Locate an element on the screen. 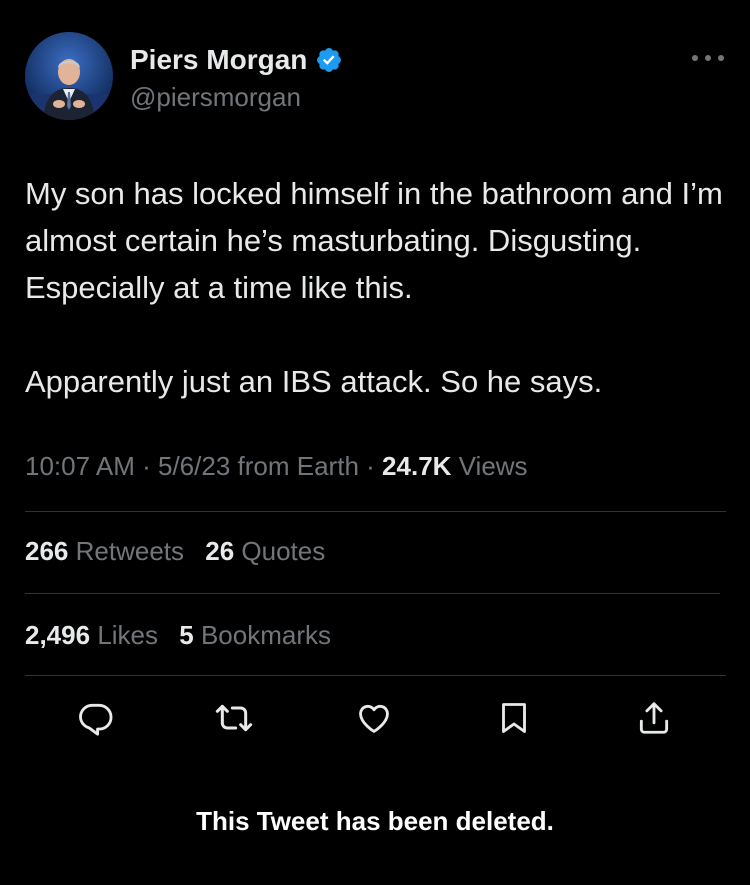 The width and height of the screenshot is (750, 885). author-name-row: Piers Morgan is located at coordinates (236, 60).